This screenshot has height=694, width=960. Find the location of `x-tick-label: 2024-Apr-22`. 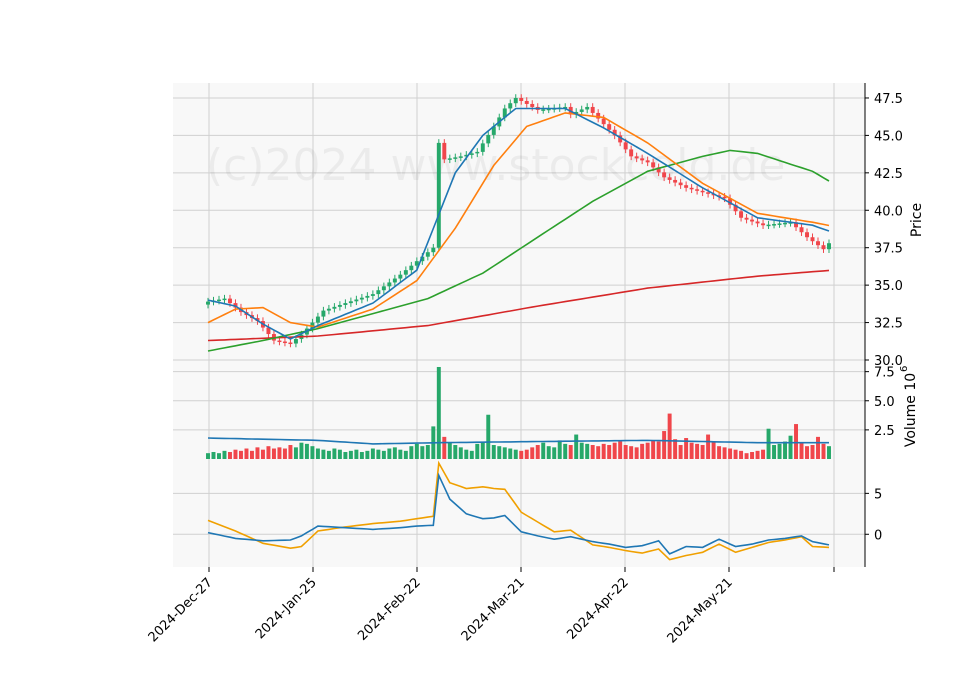

x-tick-label: 2024-Apr-22 is located at coordinates (597, 608).